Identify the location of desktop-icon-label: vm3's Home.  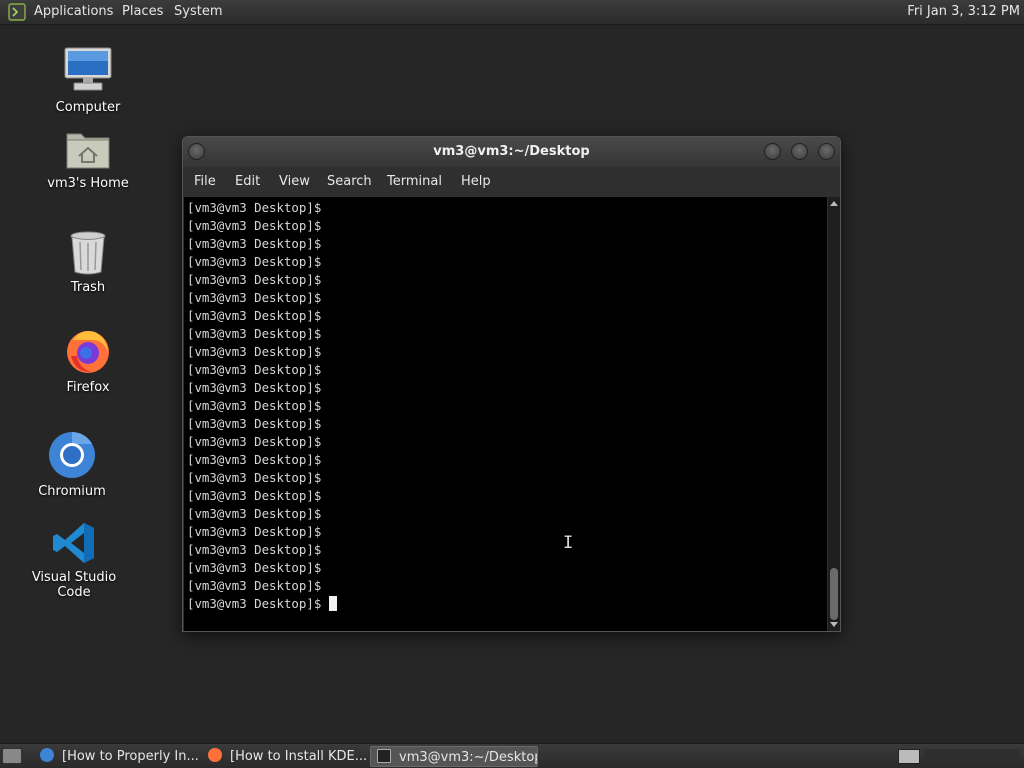
(88, 183).